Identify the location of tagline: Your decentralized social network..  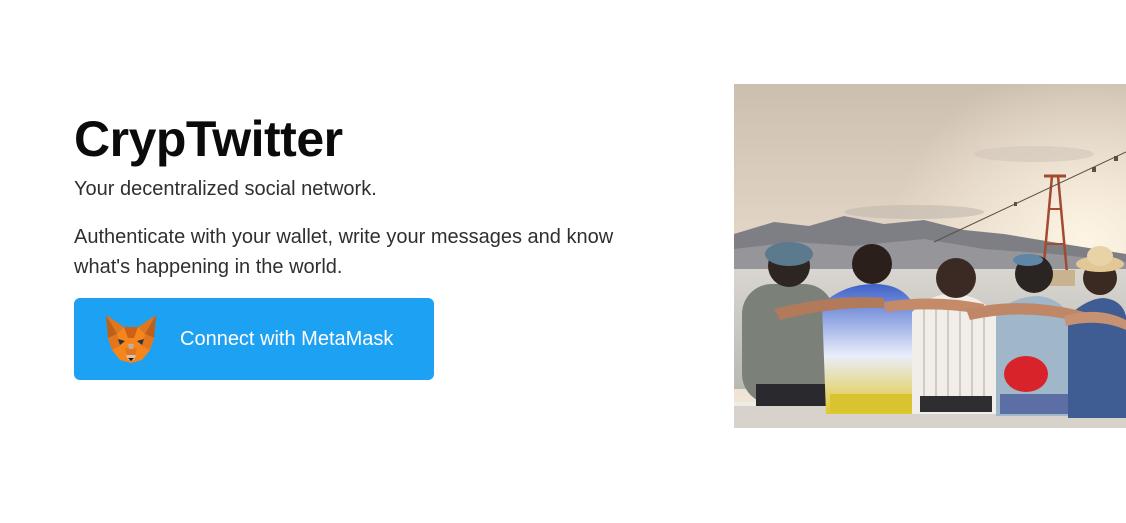
(225, 189).